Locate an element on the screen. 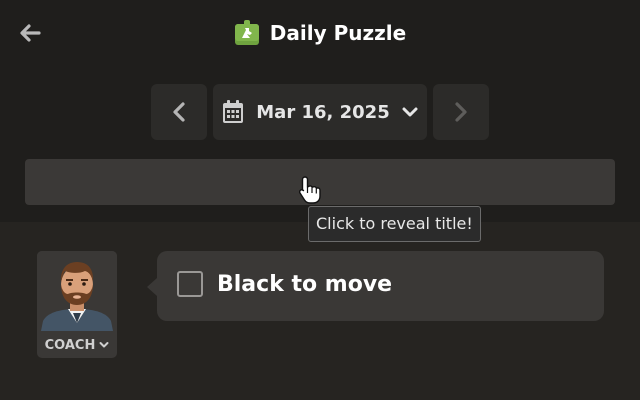 Image resolution: width=640 pixels, height=400 pixels. move-checkbox is located at coordinates (190, 284).